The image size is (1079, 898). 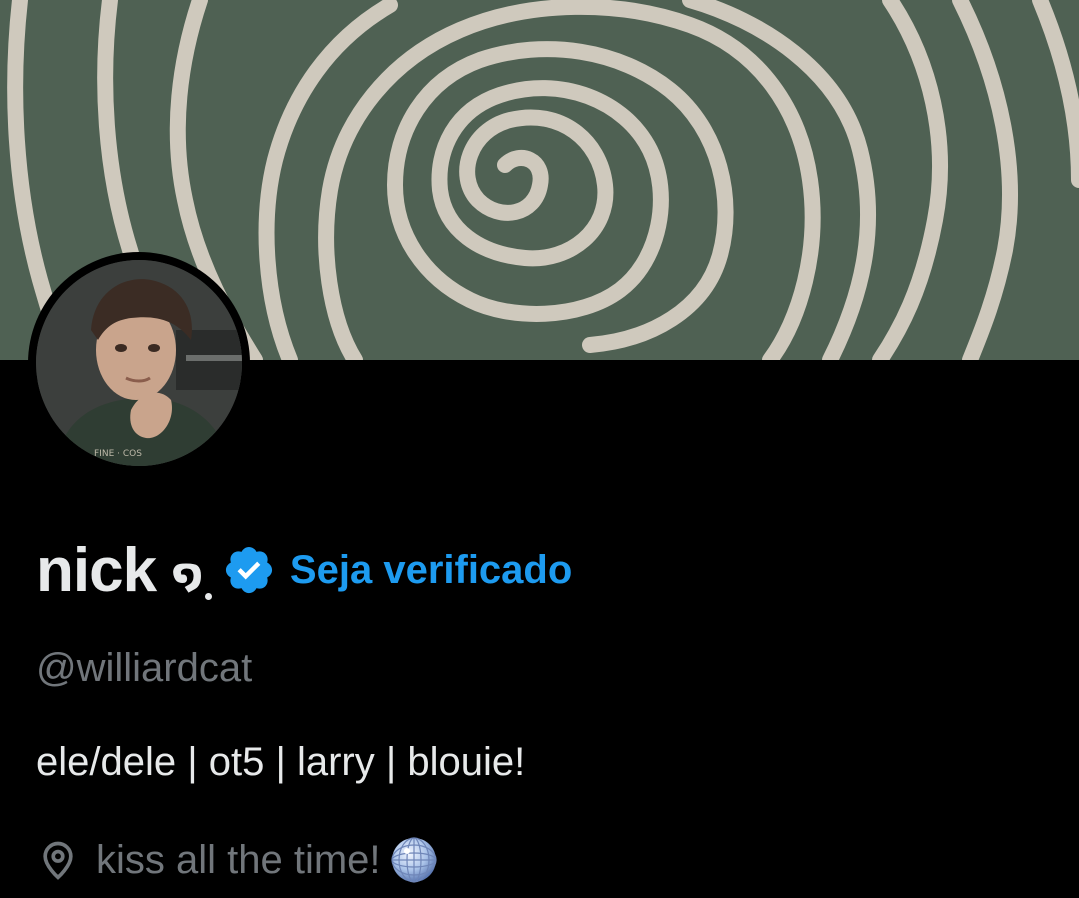 I want to click on profile-name-row: nick ໑ Seja verificado, so click(x=304, y=570).